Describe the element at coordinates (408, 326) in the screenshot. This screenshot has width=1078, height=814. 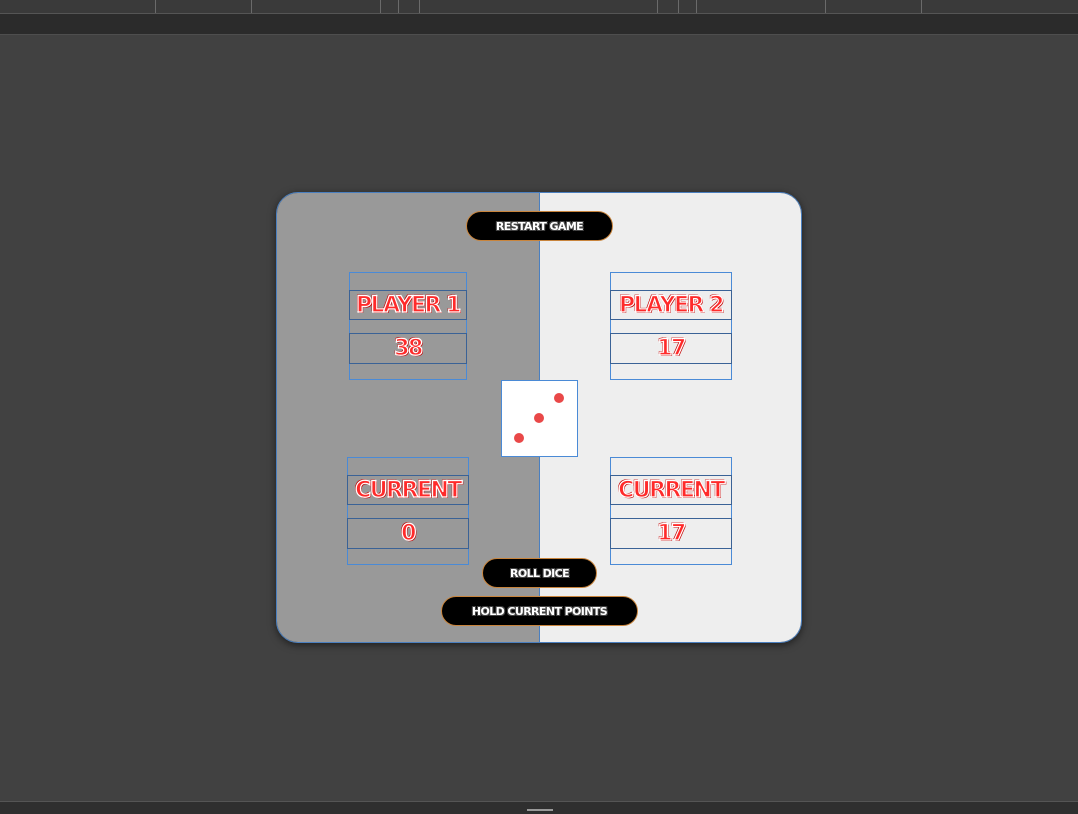
I see `player-1-score-box: PLAYER 1 38` at that location.